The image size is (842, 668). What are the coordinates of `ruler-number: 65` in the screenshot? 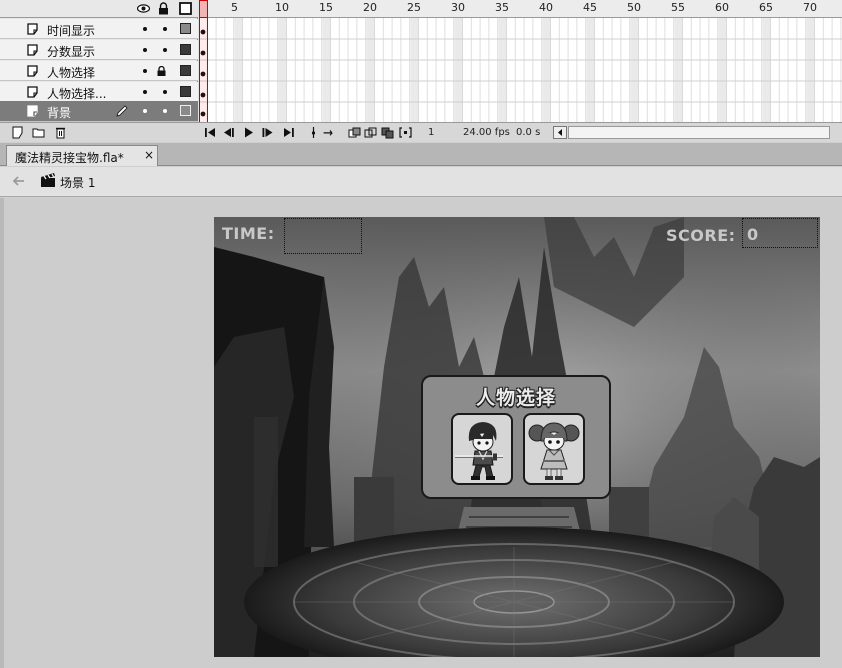 It's located at (766, 7).